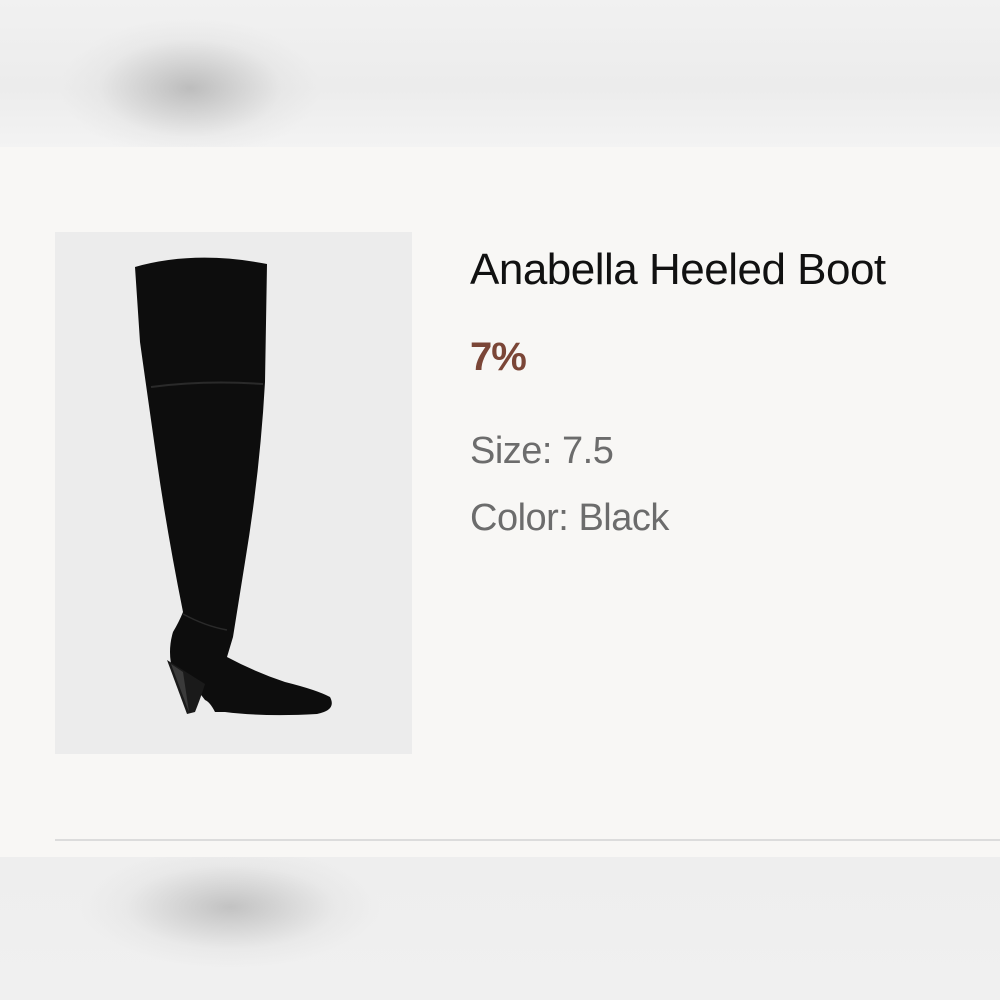  Describe the element at coordinates (511, 451) in the screenshot. I see `size-label: Size:` at that location.